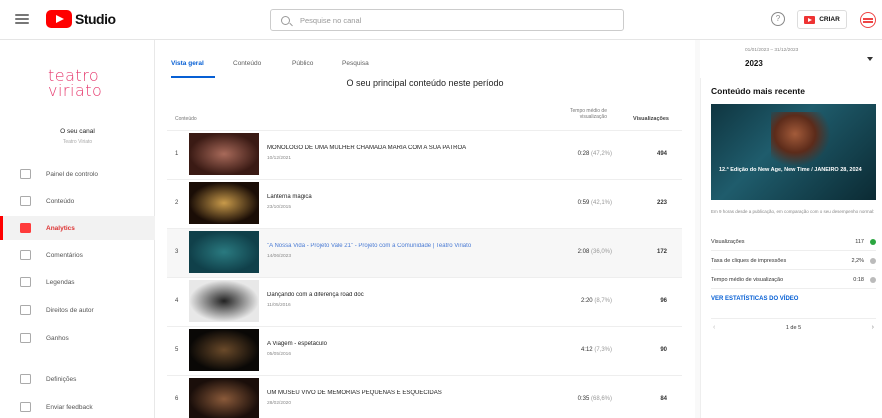 This screenshot has width=882, height=418. What do you see at coordinates (594, 154) in the screenshot?
I see `avg-view-duration: 0:28 (47,2%)` at bounding box center [594, 154].